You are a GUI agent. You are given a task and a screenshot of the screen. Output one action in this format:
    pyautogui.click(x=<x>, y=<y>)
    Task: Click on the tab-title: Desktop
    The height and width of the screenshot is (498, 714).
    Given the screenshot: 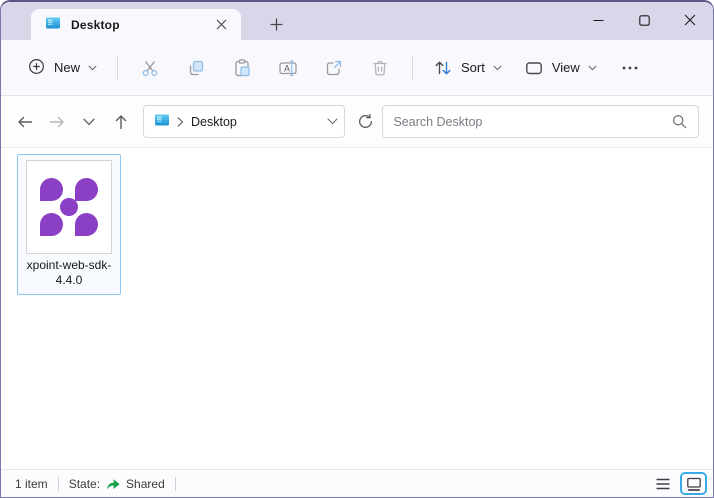 What is the action you would take?
    pyautogui.click(x=95, y=24)
    